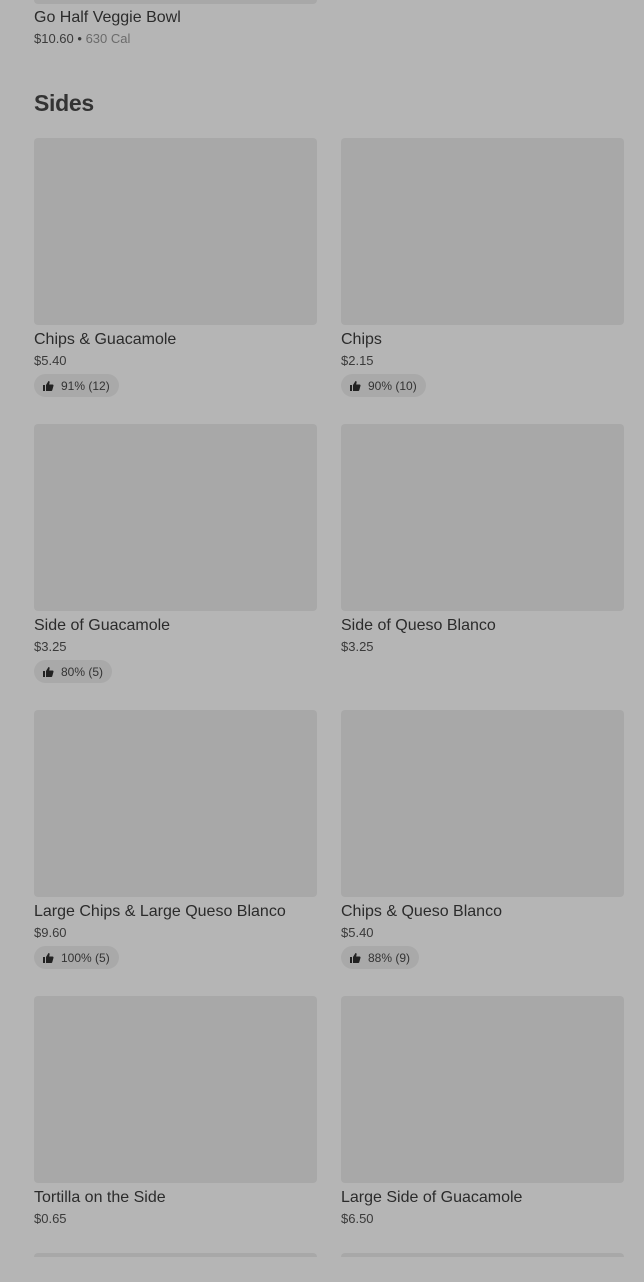 The image size is (644, 1282). What do you see at coordinates (105, 339) in the screenshot?
I see `item-name: Chips & Guacamole` at bounding box center [105, 339].